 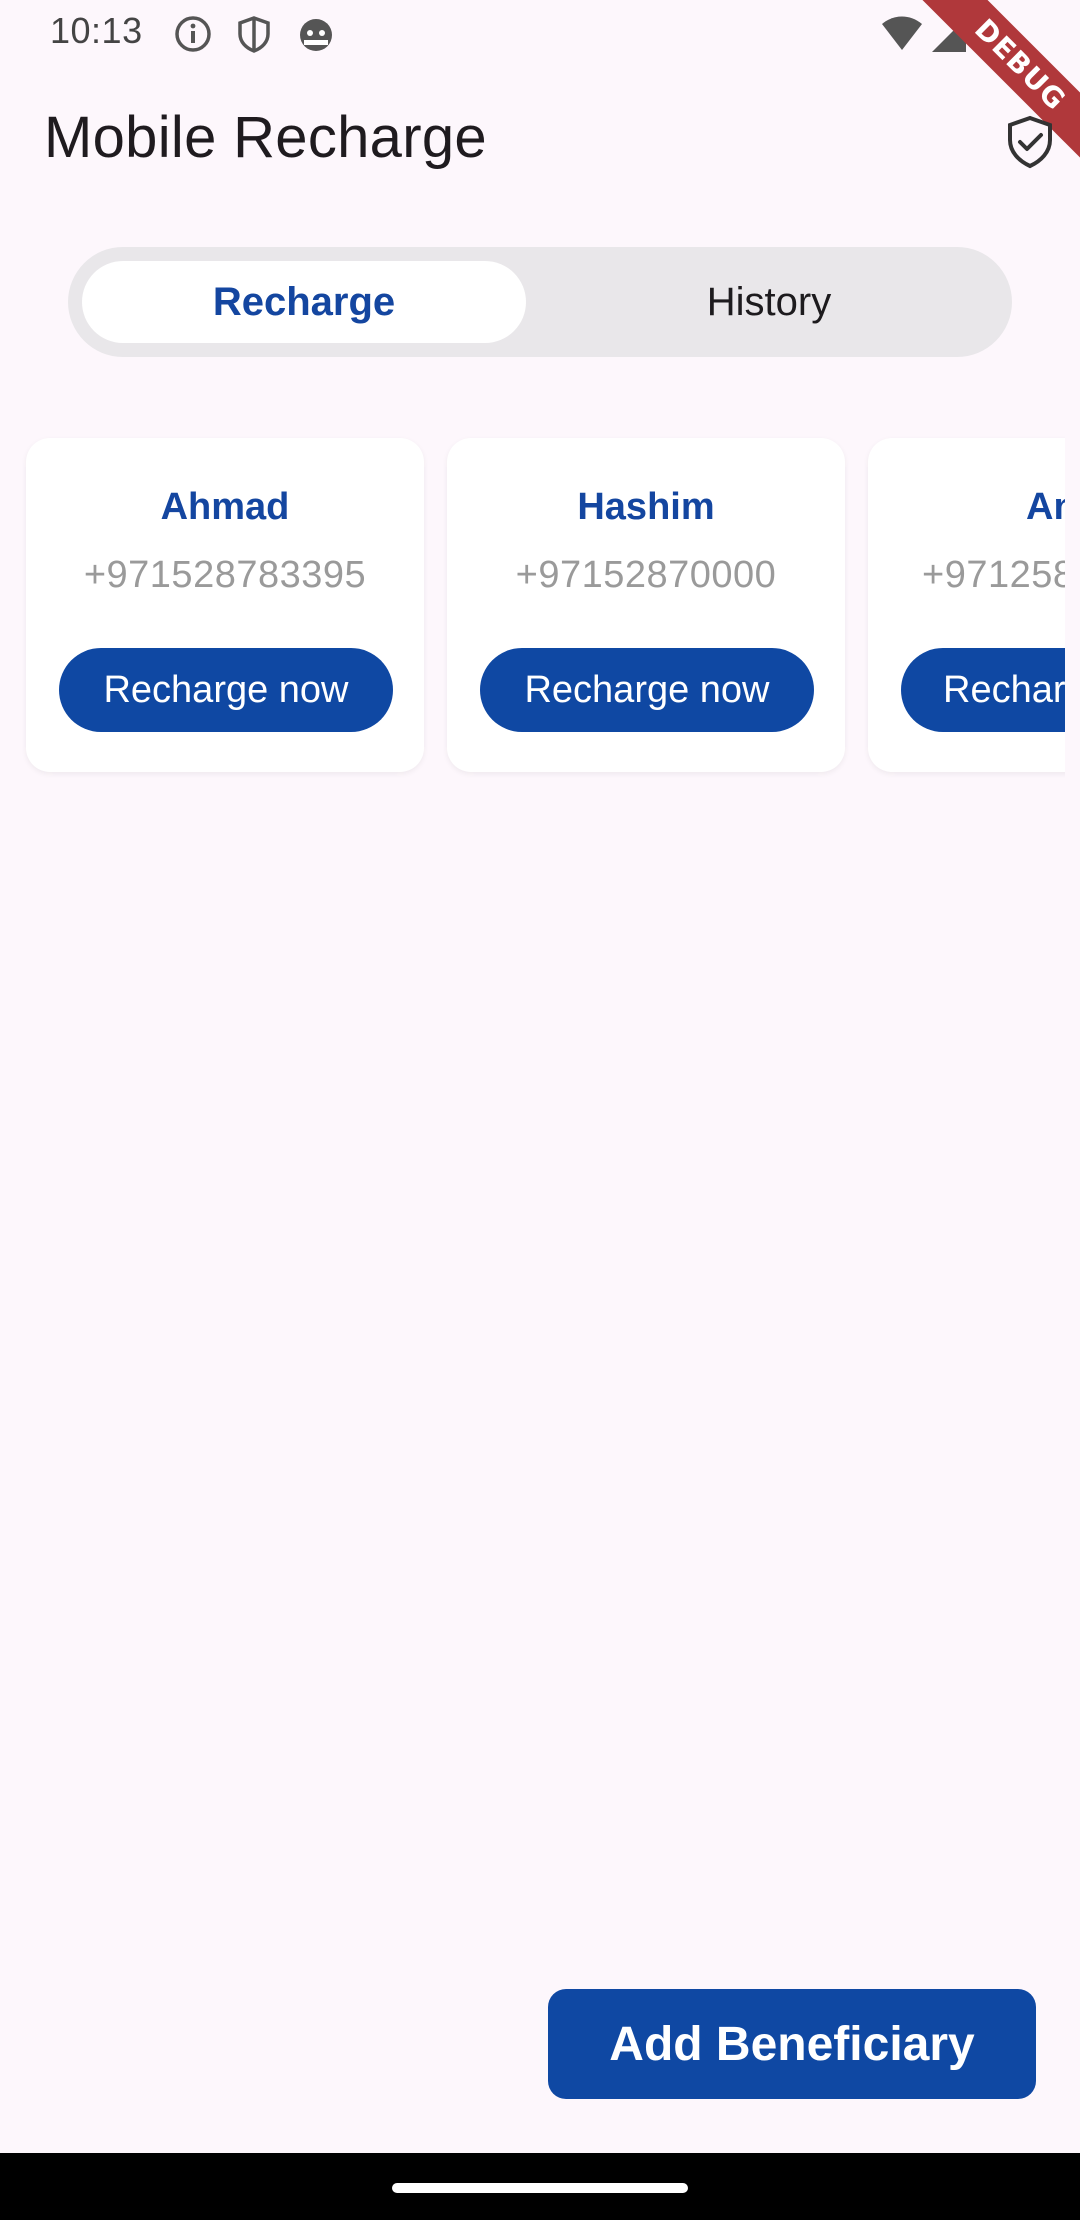 What do you see at coordinates (193, 34) in the screenshot?
I see `info-icon` at bounding box center [193, 34].